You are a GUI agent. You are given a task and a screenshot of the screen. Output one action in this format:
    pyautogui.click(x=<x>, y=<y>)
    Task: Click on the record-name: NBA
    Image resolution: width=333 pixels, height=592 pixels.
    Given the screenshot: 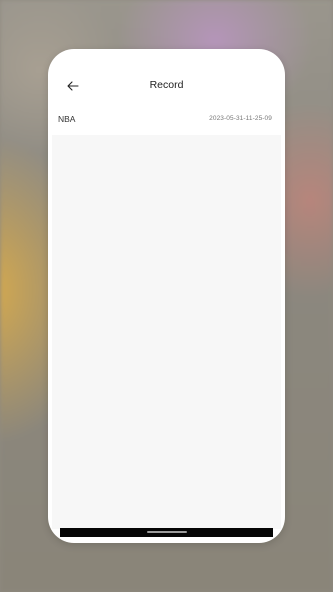 What is the action you would take?
    pyautogui.click(x=67, y=119)
    